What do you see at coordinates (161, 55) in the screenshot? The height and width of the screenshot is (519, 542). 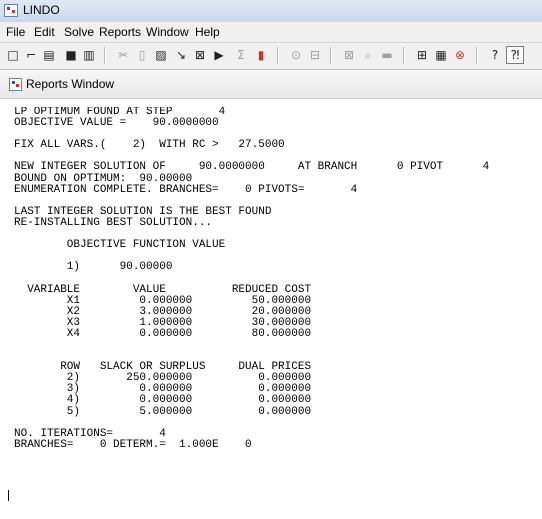 I see `paste-icon: ▨` at bounding box center [161, 55].